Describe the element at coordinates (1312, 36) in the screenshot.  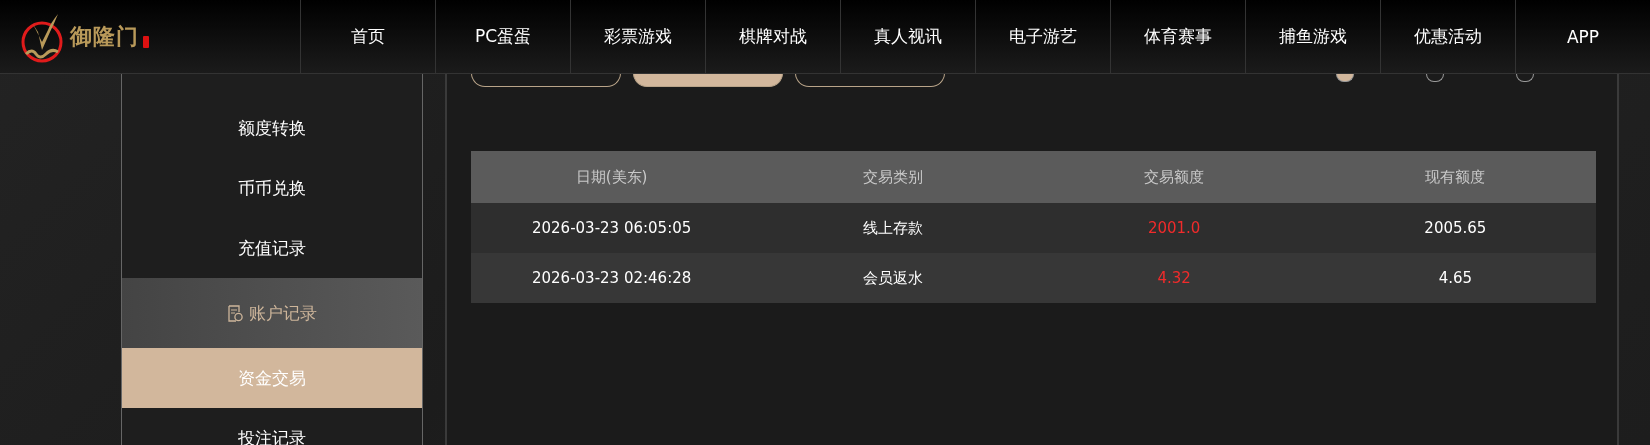
I see `nav-link: 捕鱼游戏` at that location.